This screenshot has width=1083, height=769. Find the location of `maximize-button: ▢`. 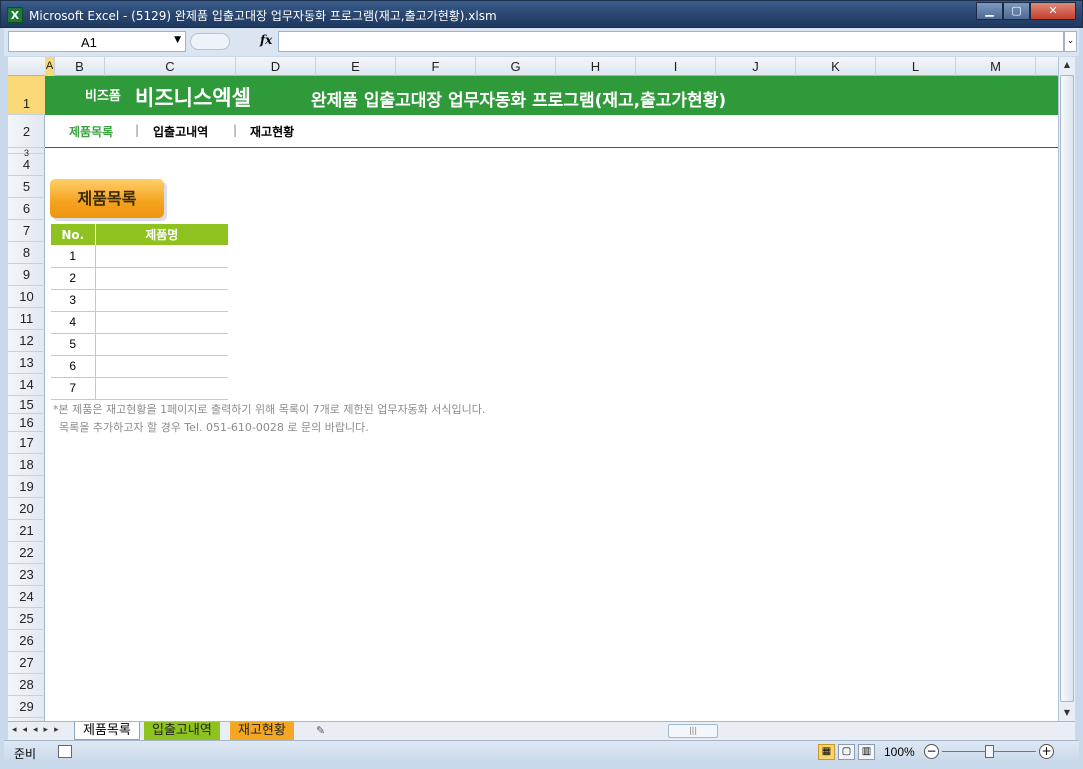

maximize-button: ▢ is located at coordinates (1016, 11).